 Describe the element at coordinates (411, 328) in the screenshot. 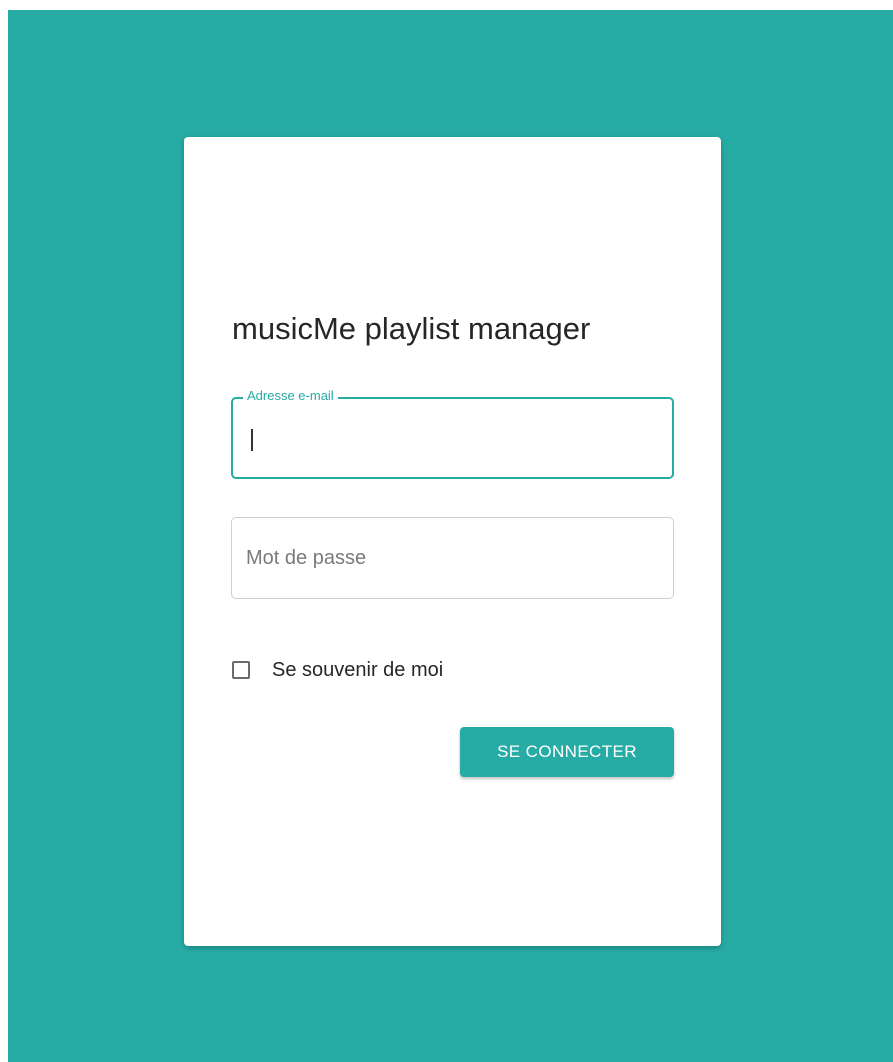

I see `app-title: musicMe playlist manager` at that location.